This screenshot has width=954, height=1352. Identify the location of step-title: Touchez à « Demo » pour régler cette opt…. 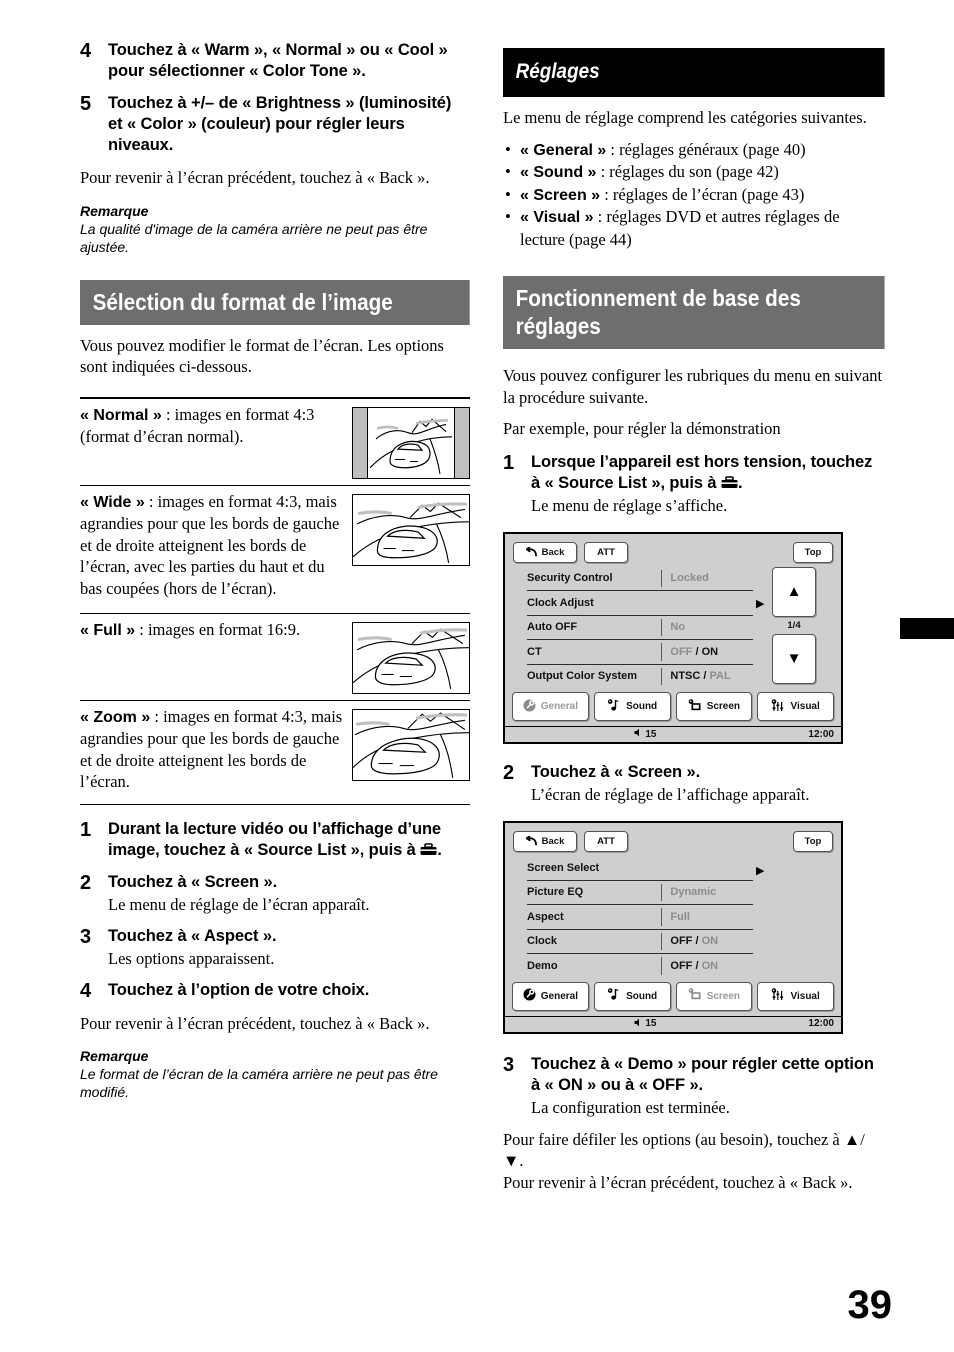
(702, 1074).